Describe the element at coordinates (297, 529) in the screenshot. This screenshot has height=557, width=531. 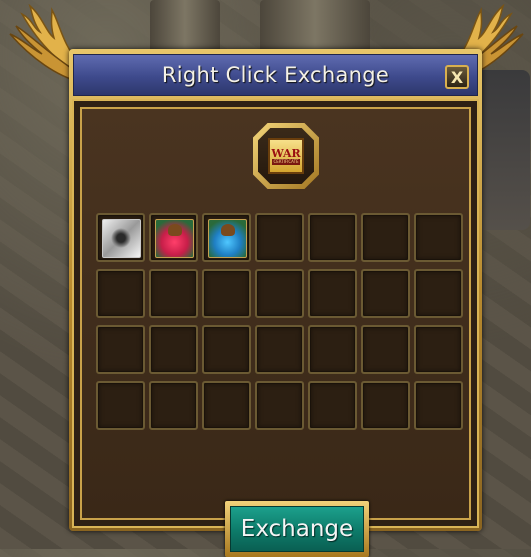
I see `exchange-button: Exchange` at that location.